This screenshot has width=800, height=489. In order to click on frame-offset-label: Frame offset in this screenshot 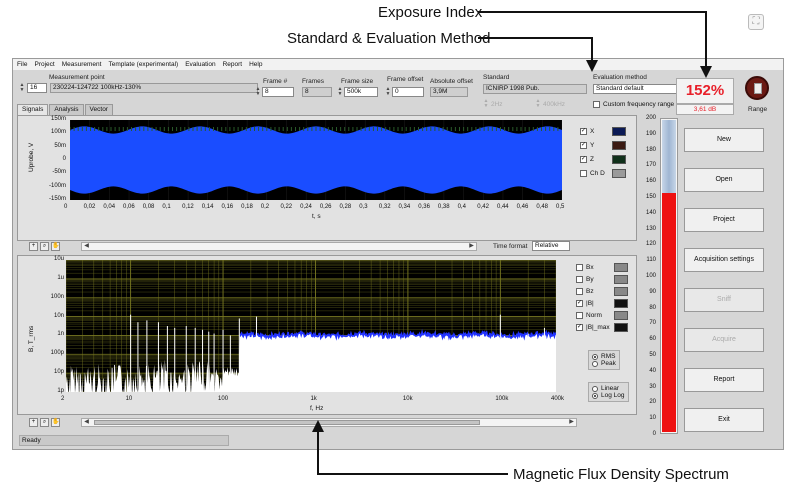, I will do `click(405, 79)`.